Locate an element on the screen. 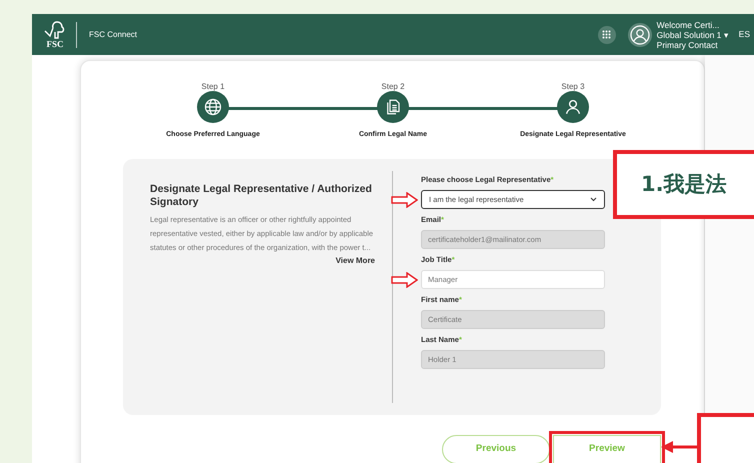 This screenshot has width=754, height=463. person-icon is located at coordinates (573, 107).